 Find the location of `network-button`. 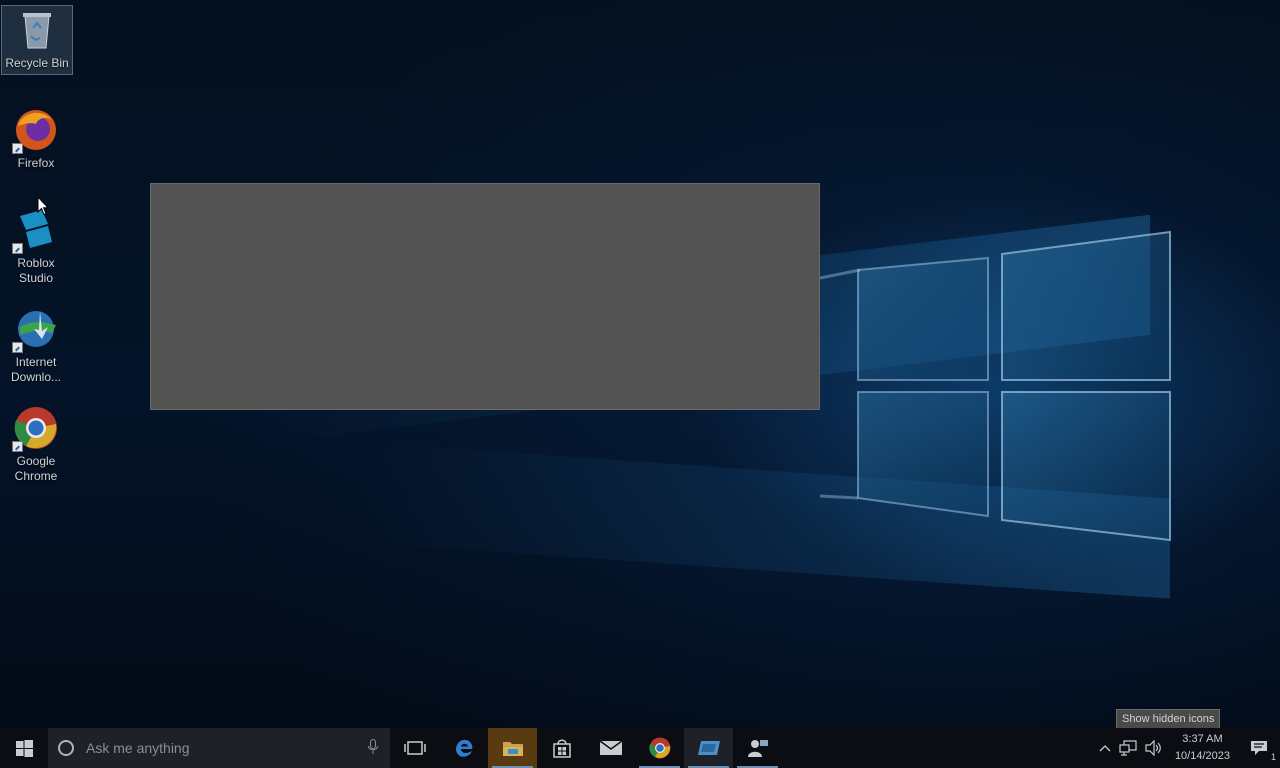

network-button is located at coordinates (1128, 748).